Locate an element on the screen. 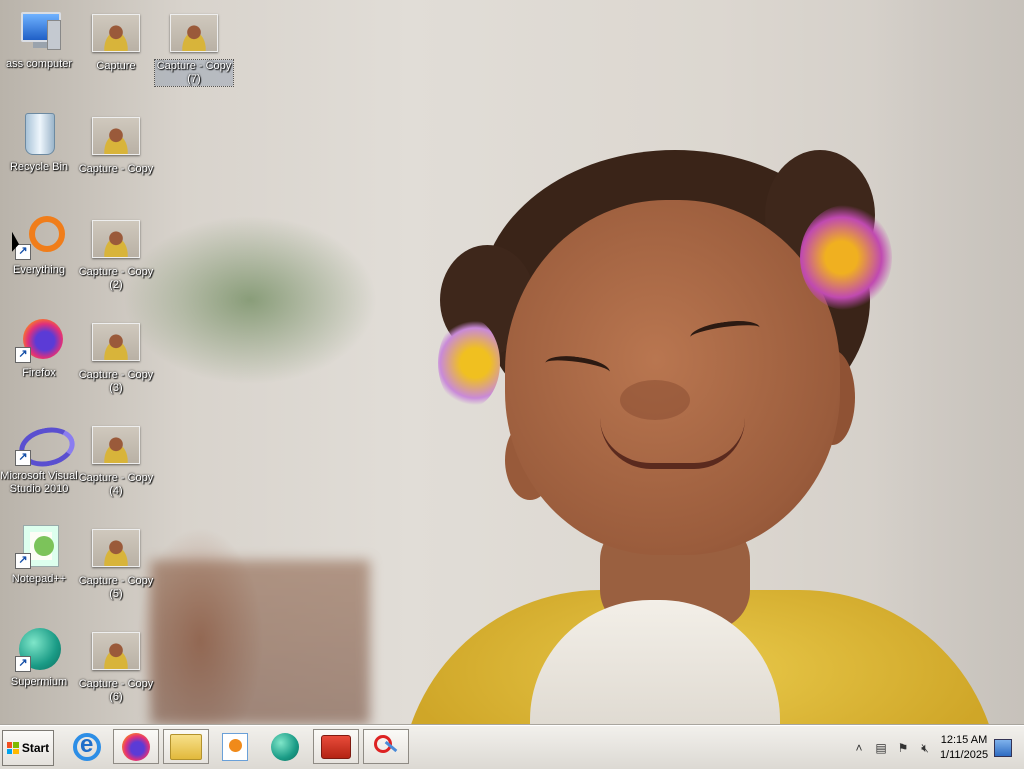  desktop-icon-capture: Capture is located at coordinates (116, 36).